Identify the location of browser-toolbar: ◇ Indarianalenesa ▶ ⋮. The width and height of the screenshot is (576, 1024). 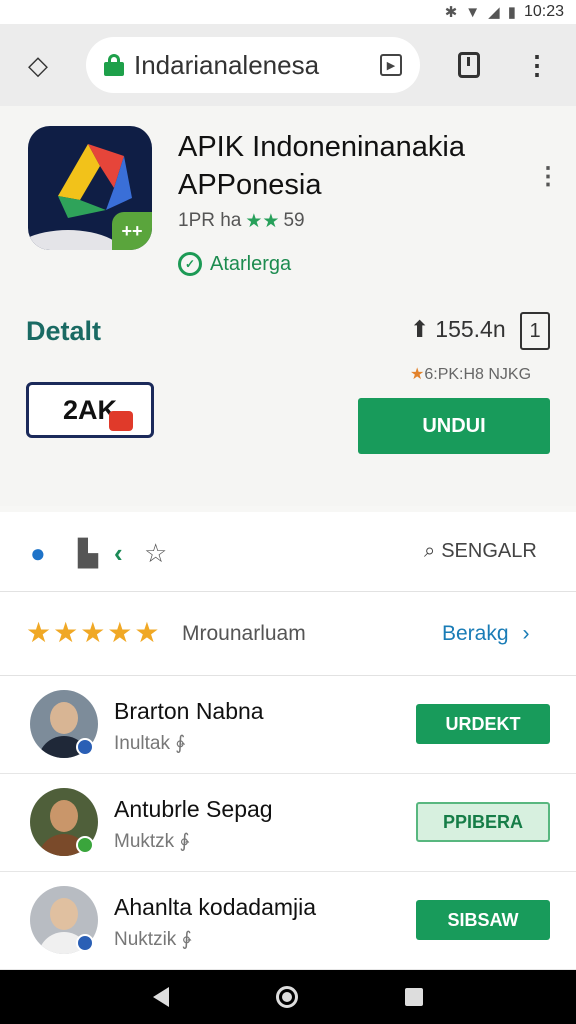
(288, 65).